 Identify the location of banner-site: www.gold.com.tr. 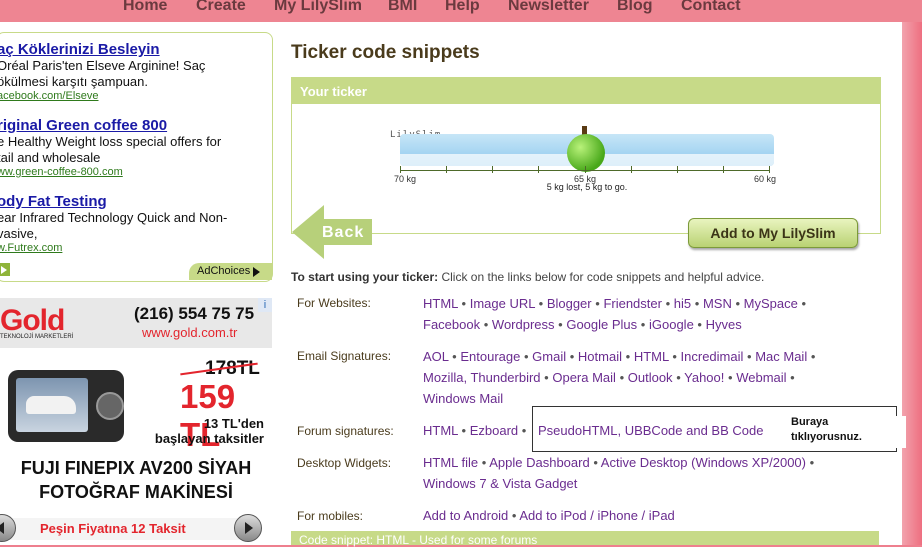
(190, 332).